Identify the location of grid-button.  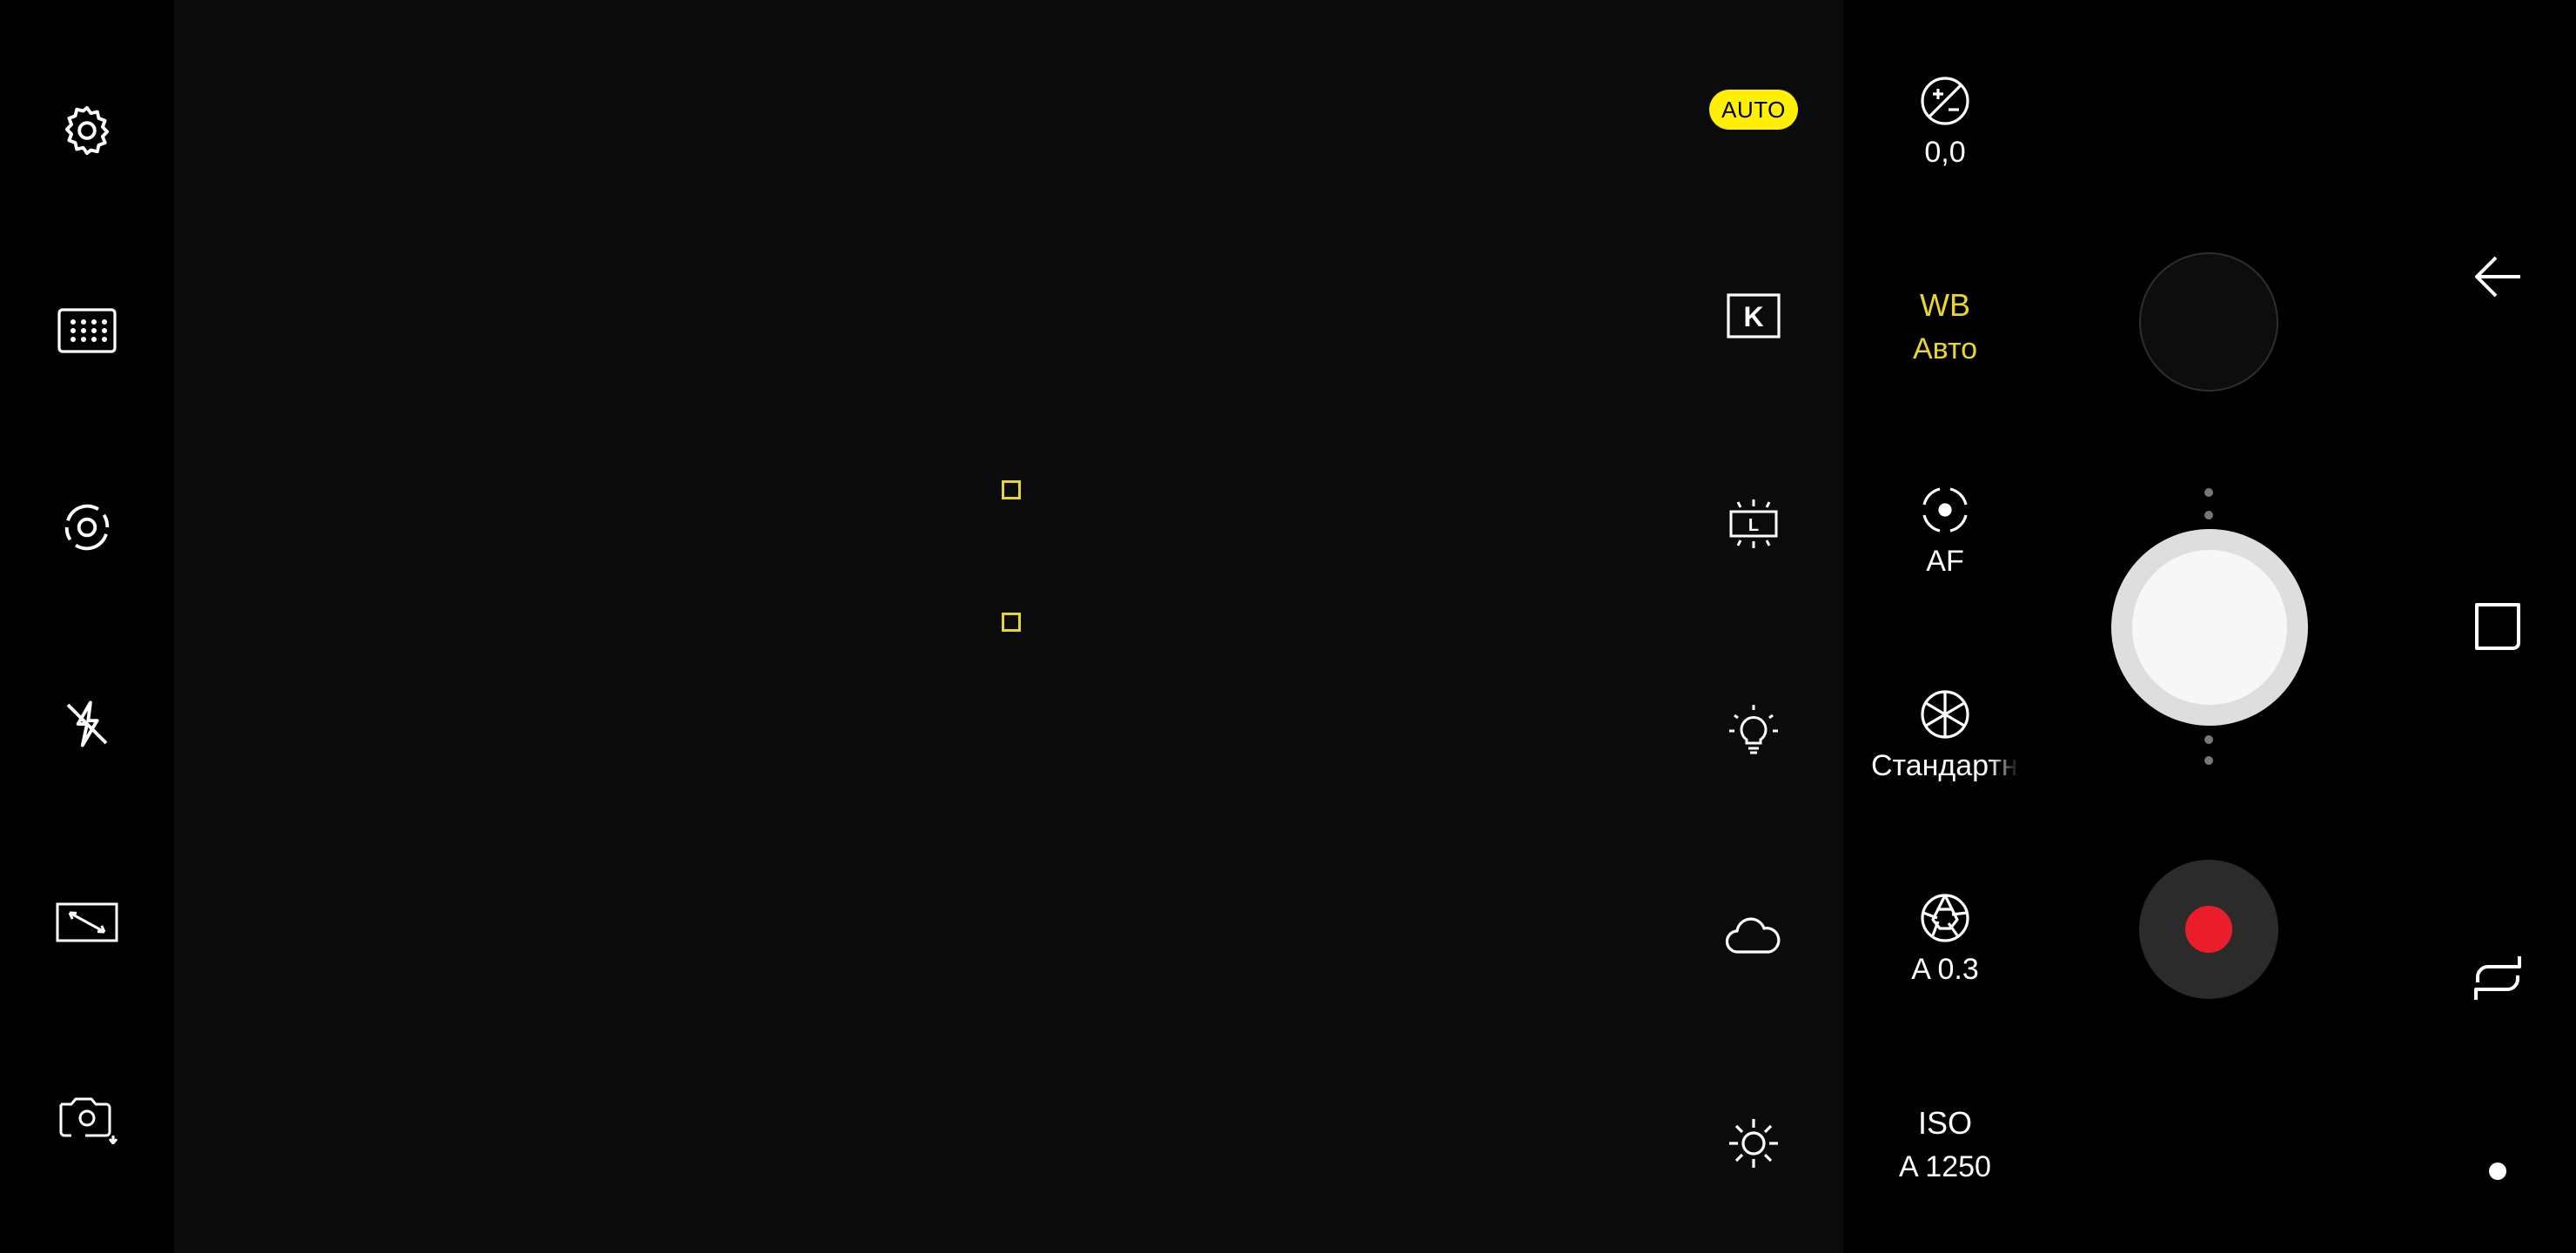
(88, 330).